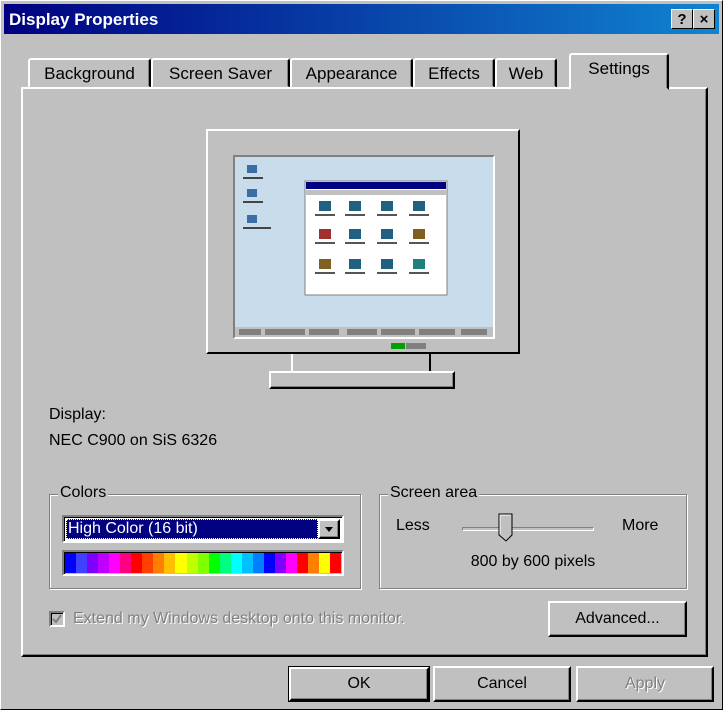 The height and width of the screenshot is (712, 725). I want to click on tab-label: Background, so click(89, 73).